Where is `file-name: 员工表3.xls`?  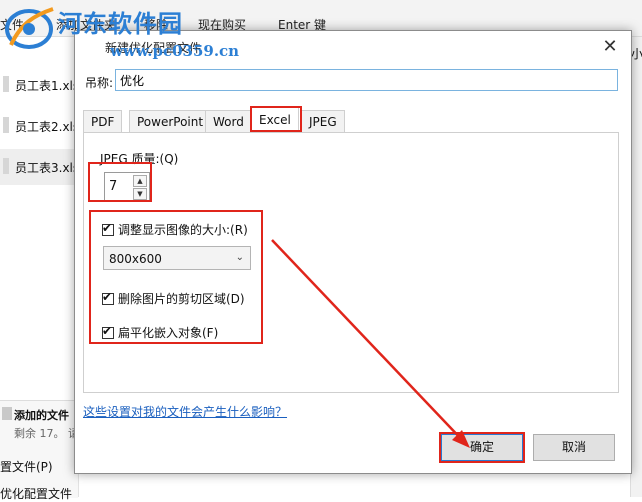
file-name: 员工表3.xls is located at coordinates (47, 168).